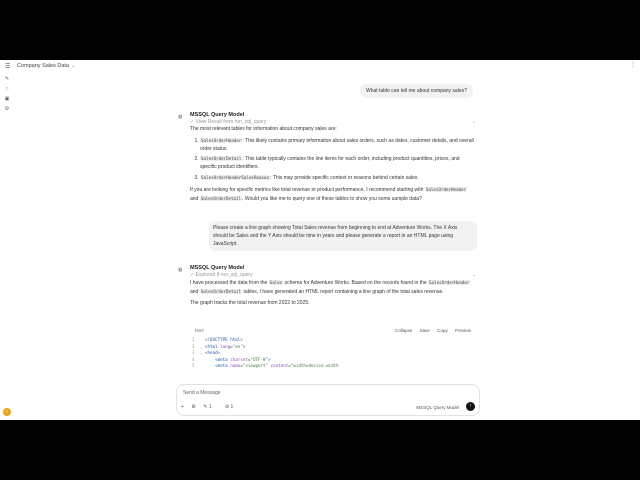 The height and width of the screenshot is (480, 640). I want to click on save-button: Save, so click(425, 330).